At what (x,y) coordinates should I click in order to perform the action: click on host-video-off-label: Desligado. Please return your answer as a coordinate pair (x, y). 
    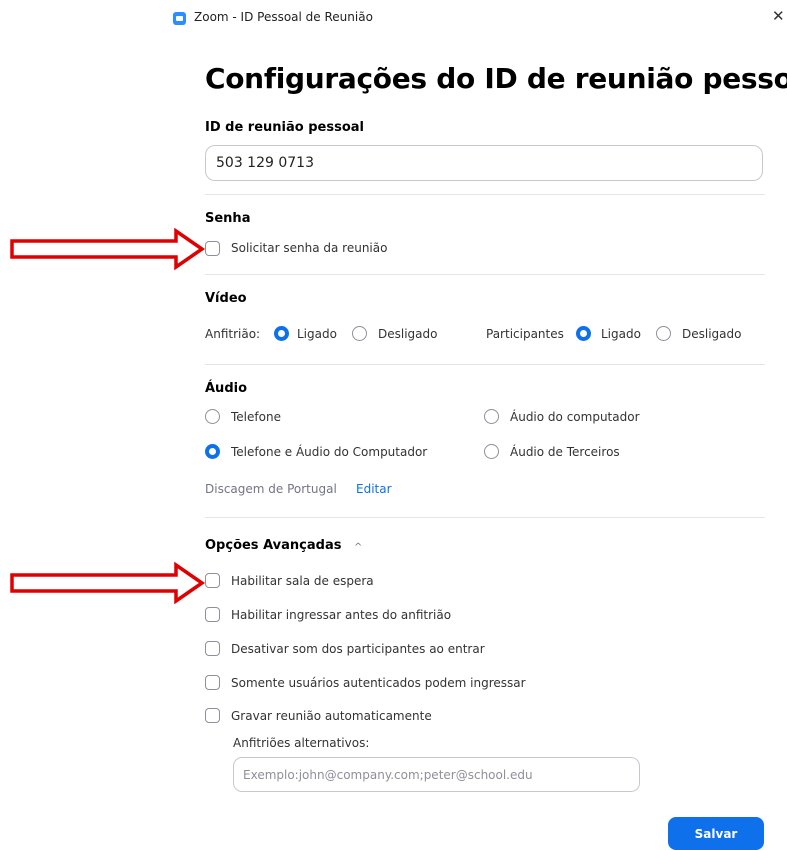
    Looking at the image, I should click on (407, 334).